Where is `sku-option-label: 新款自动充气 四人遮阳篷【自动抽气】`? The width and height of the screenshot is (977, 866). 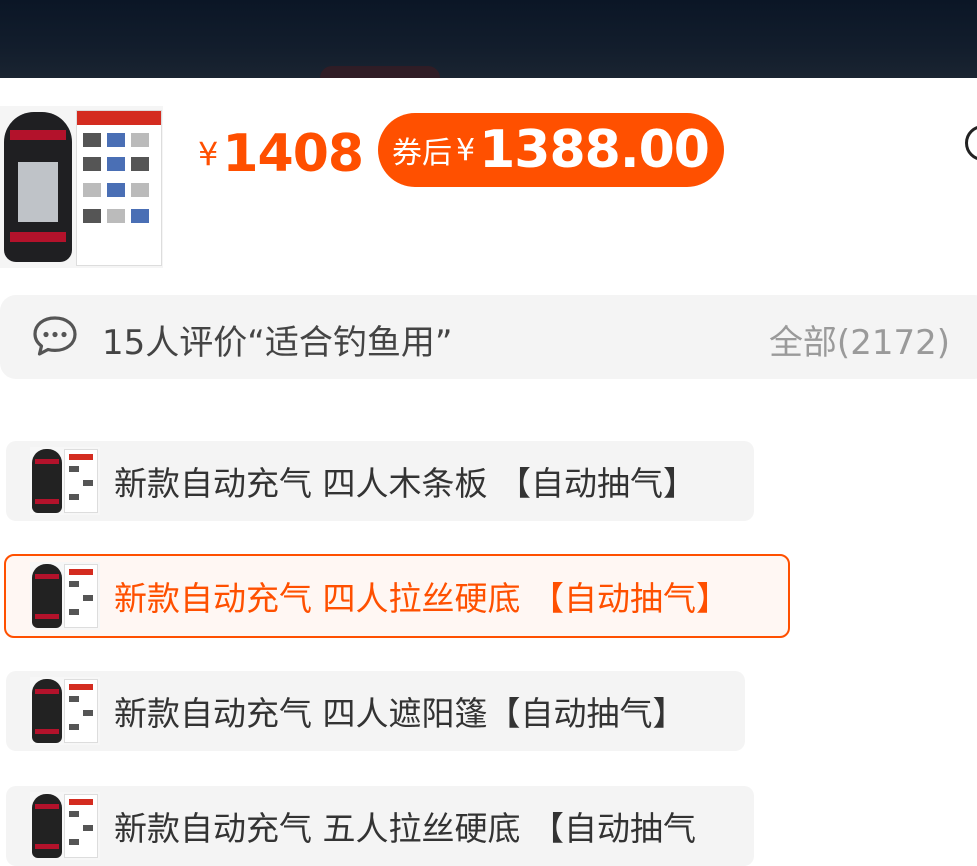
sku-option-label: 新款自动充气 四人遮阳篷【自动抽气】 is located at coordinates (400, 713).